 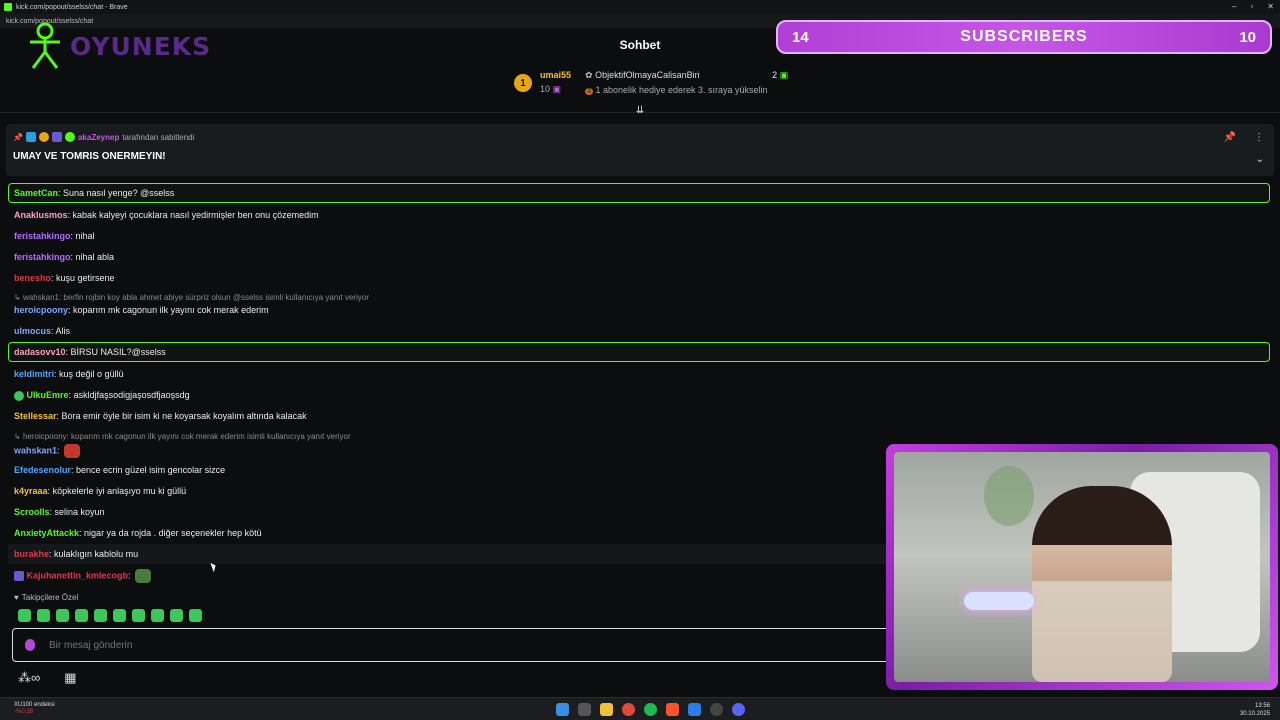 I want to click on app-icon, so click(x=694, y=709).